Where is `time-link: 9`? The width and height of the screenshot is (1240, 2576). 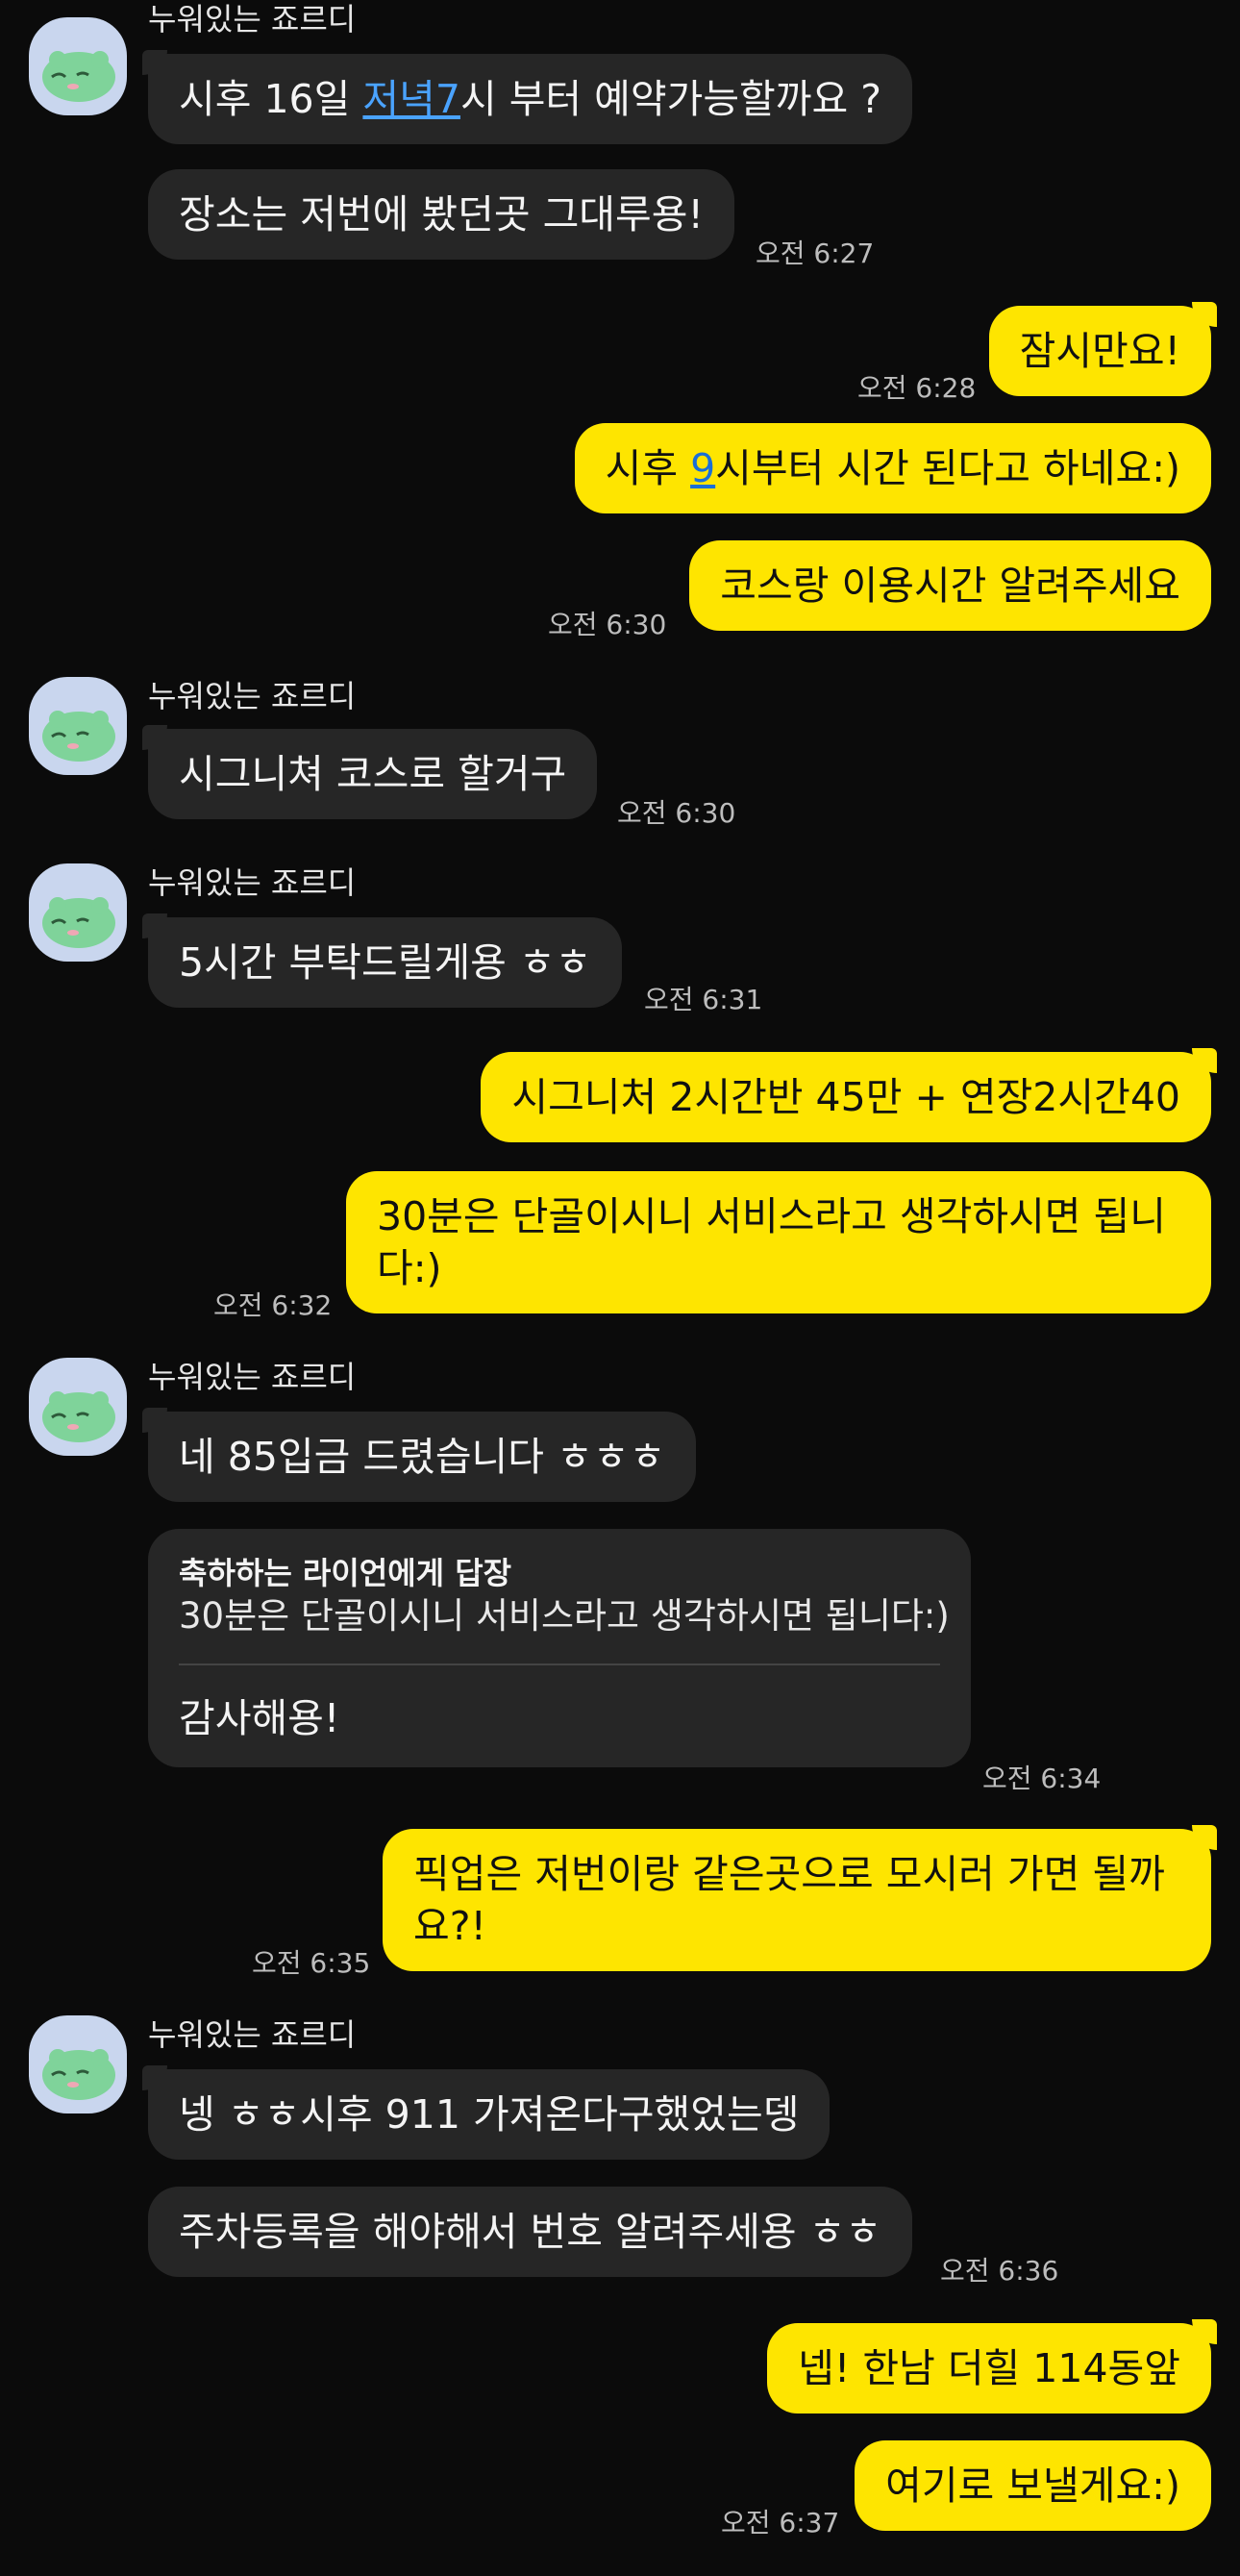 time-link: 9 is located at coordinates (702, 468).